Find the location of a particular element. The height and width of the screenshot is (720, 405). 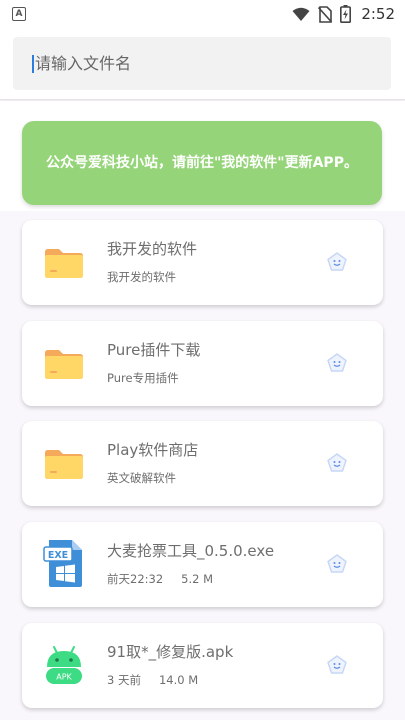

search-input is located at coordinates (195, 63).